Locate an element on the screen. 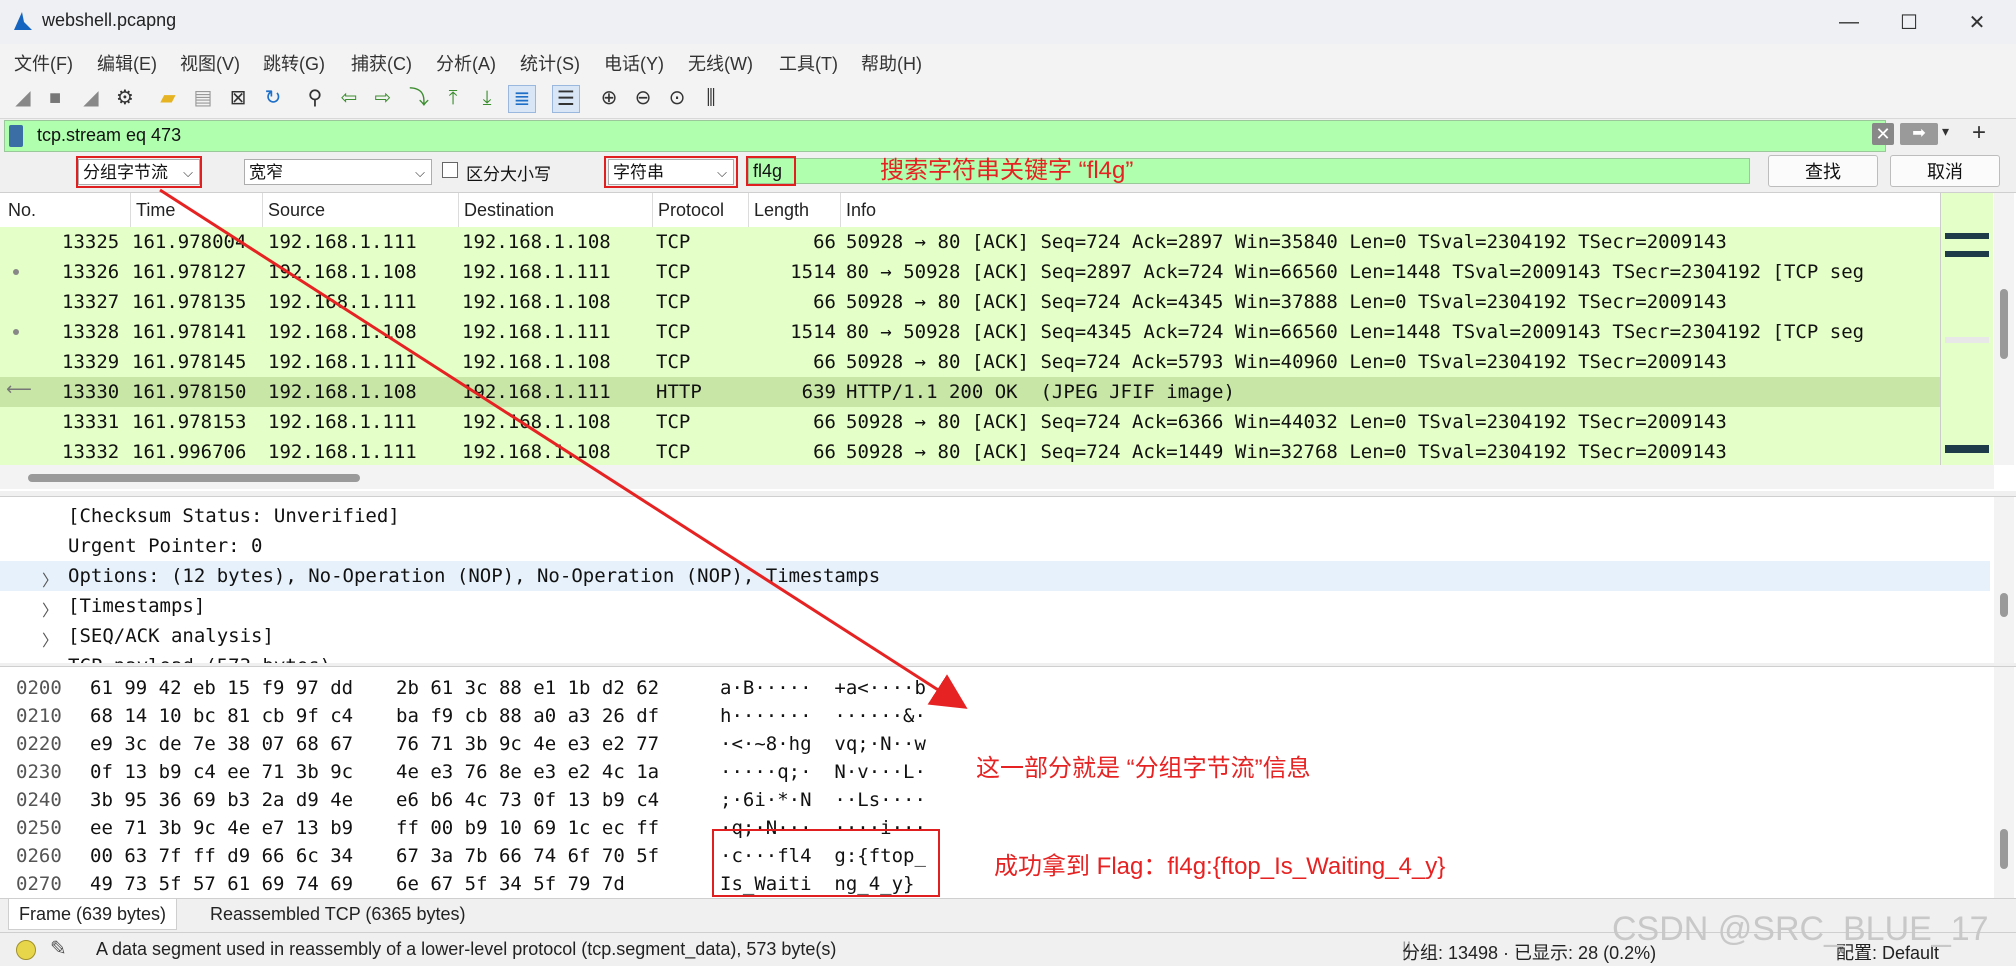  zoom-in-icon: ⊕ is located at coordinates (609, 98).